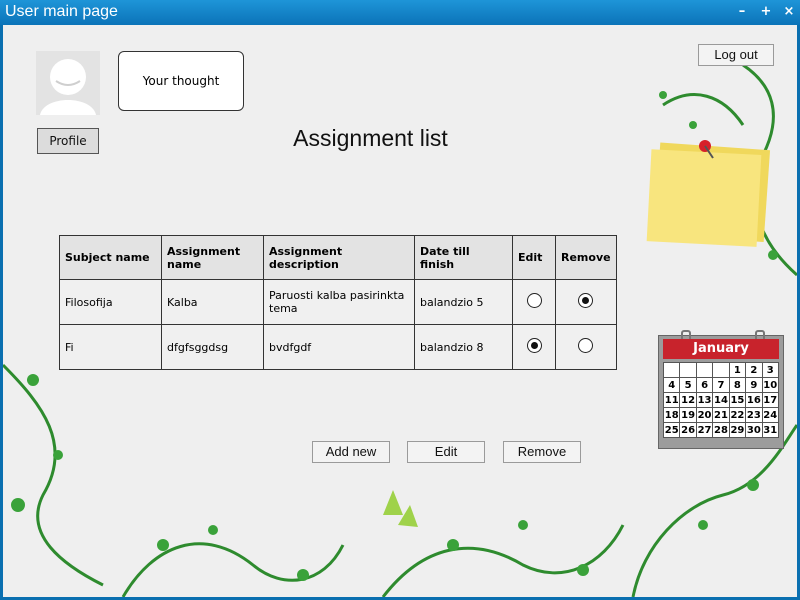 Image resolution: width=800 pixels, height=600 pixels. Describe the element at coordinates (770, 385) in the screenshot. I see `calendar-day: 10` at that location.